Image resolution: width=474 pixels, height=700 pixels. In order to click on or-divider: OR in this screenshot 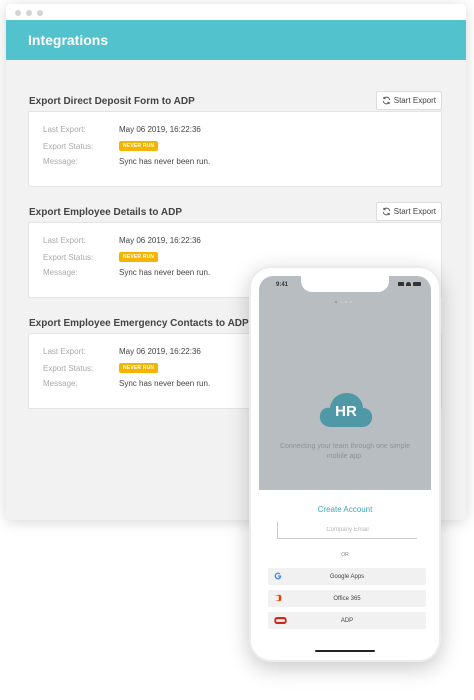, I will do `click(345, 555)`.